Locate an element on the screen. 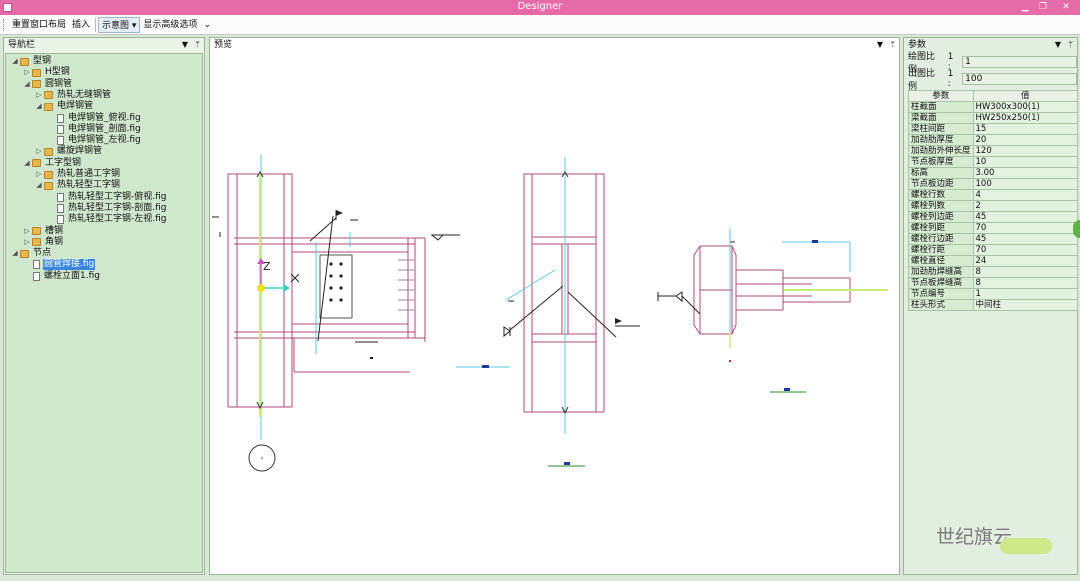 The image size is (1080, 581). tree-file-item: 热轧轻型工字钢-左视.fig is located at coordinates (107, 219).